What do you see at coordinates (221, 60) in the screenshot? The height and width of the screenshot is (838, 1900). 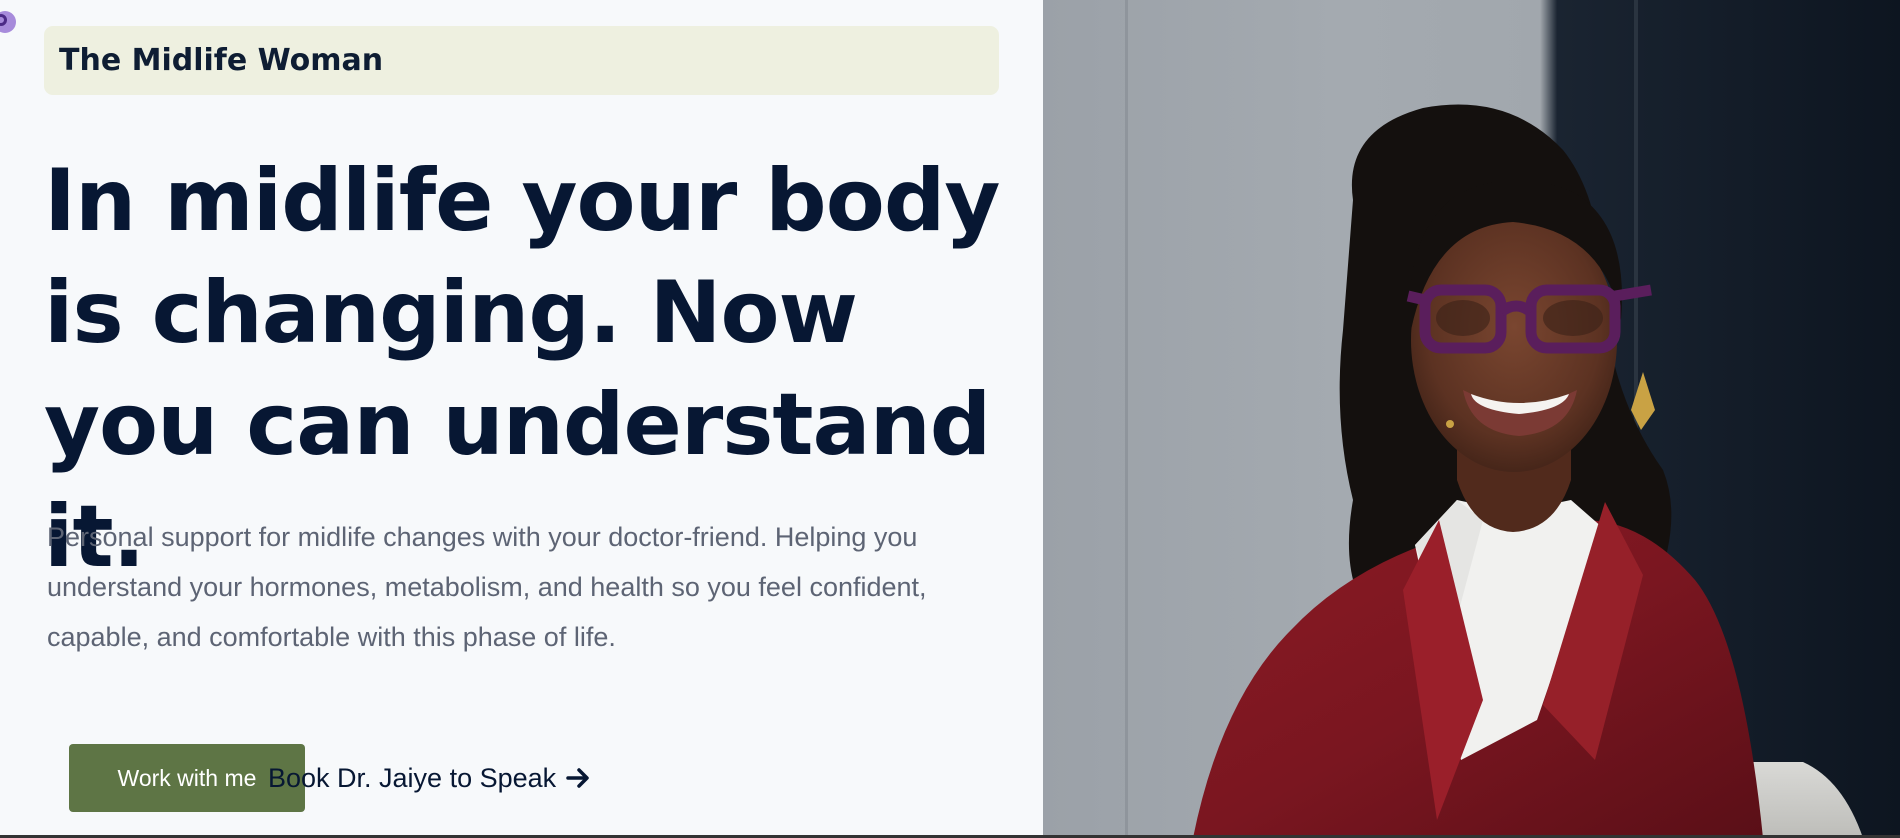 I see `brand-name: The Midlife Woman` at bounding box center [221, 60].